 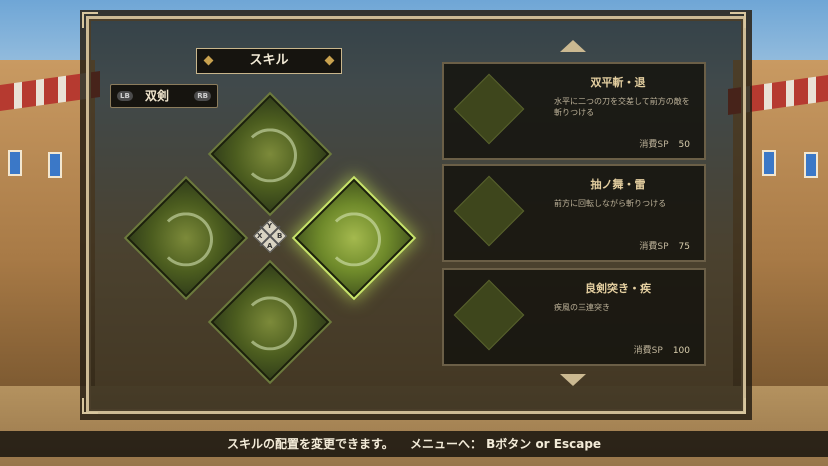 I want to click on skill-description: 水平に二つの刀を交差して前方の敵を斬りつける, so click(x=622, y=107).